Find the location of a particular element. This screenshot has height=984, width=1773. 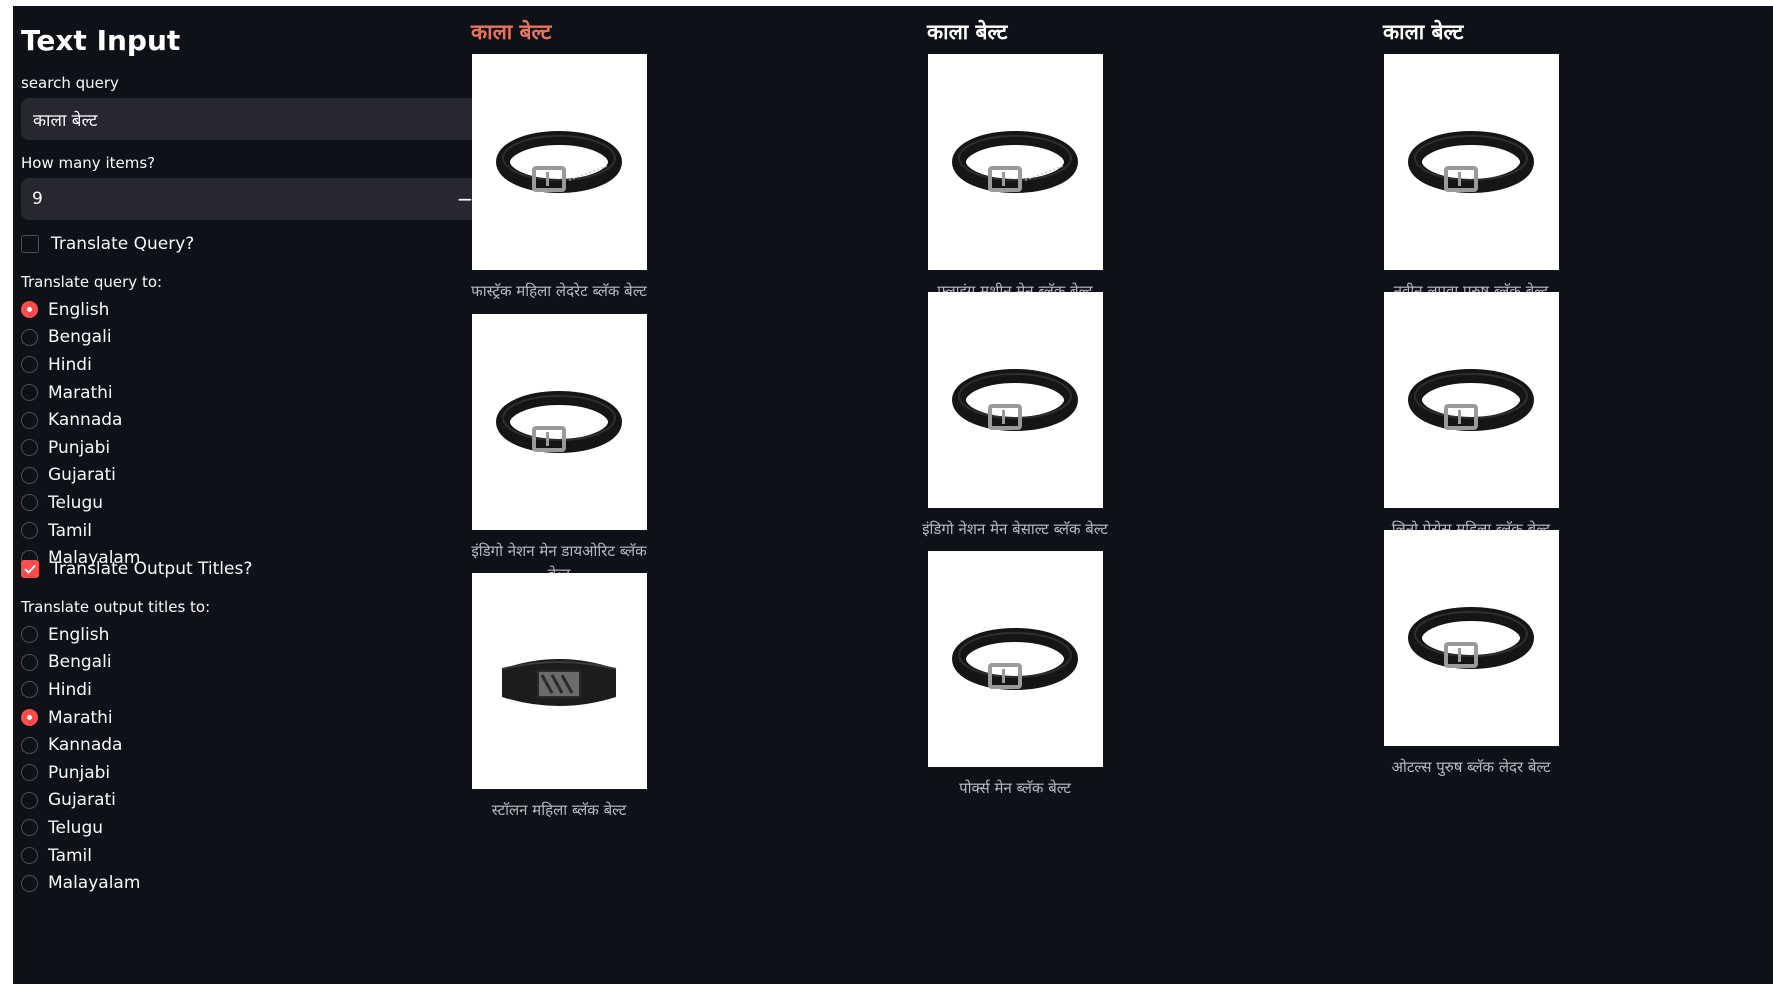

radio-label: Kannada is located at coordinates (85, 420).